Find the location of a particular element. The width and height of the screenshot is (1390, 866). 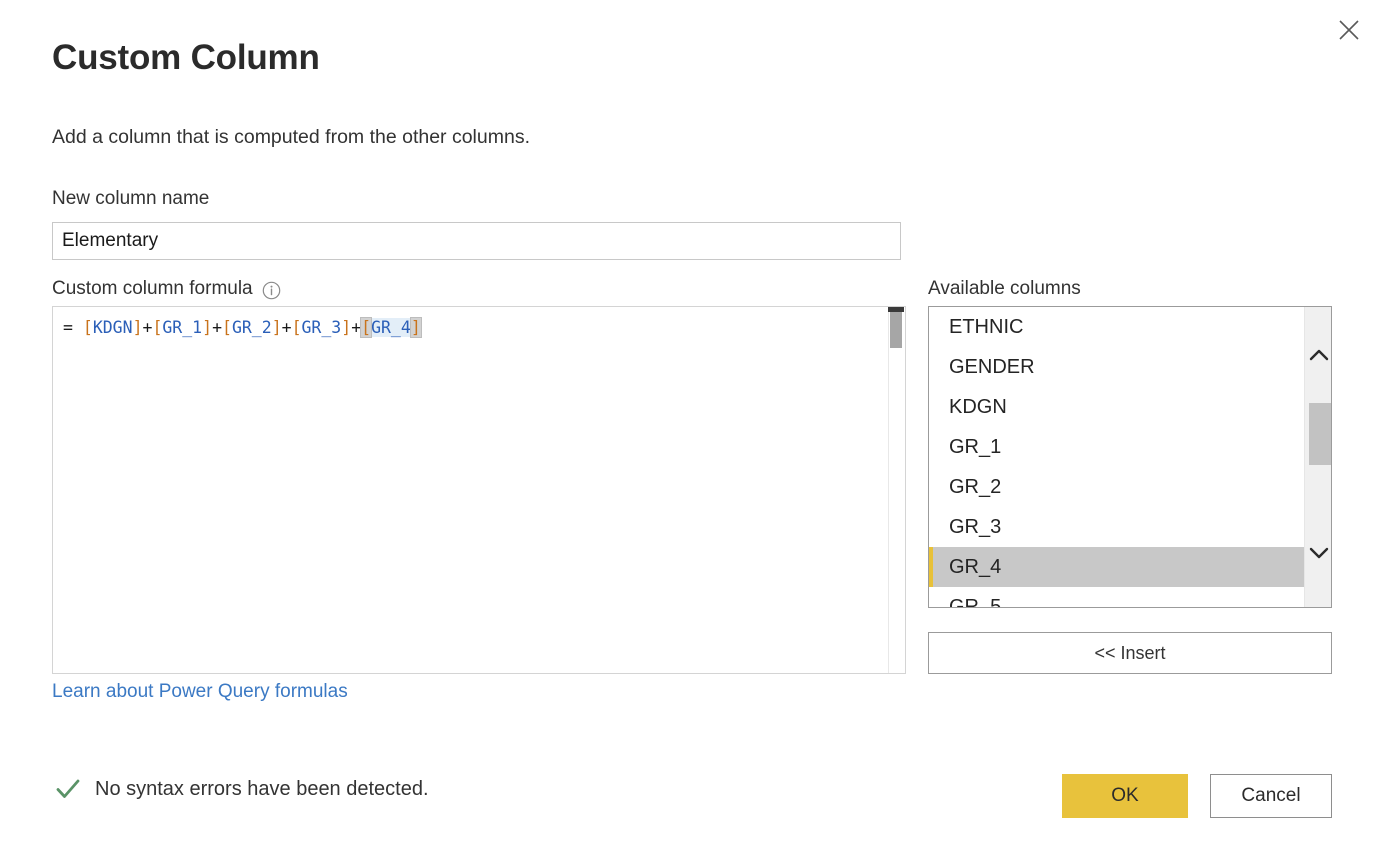

formula-scrollbar is located at coordinates (896, 490).